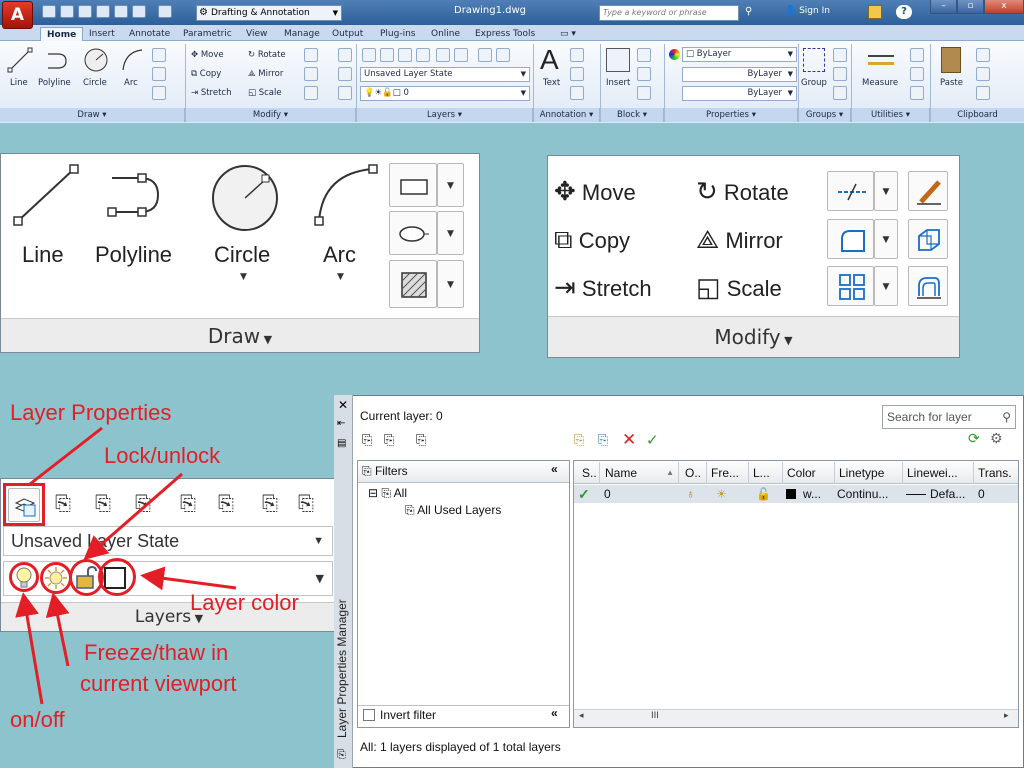  Describe the element at coordinates (445, 34) in the screenshot. I see `tab-online: Online` at that location.